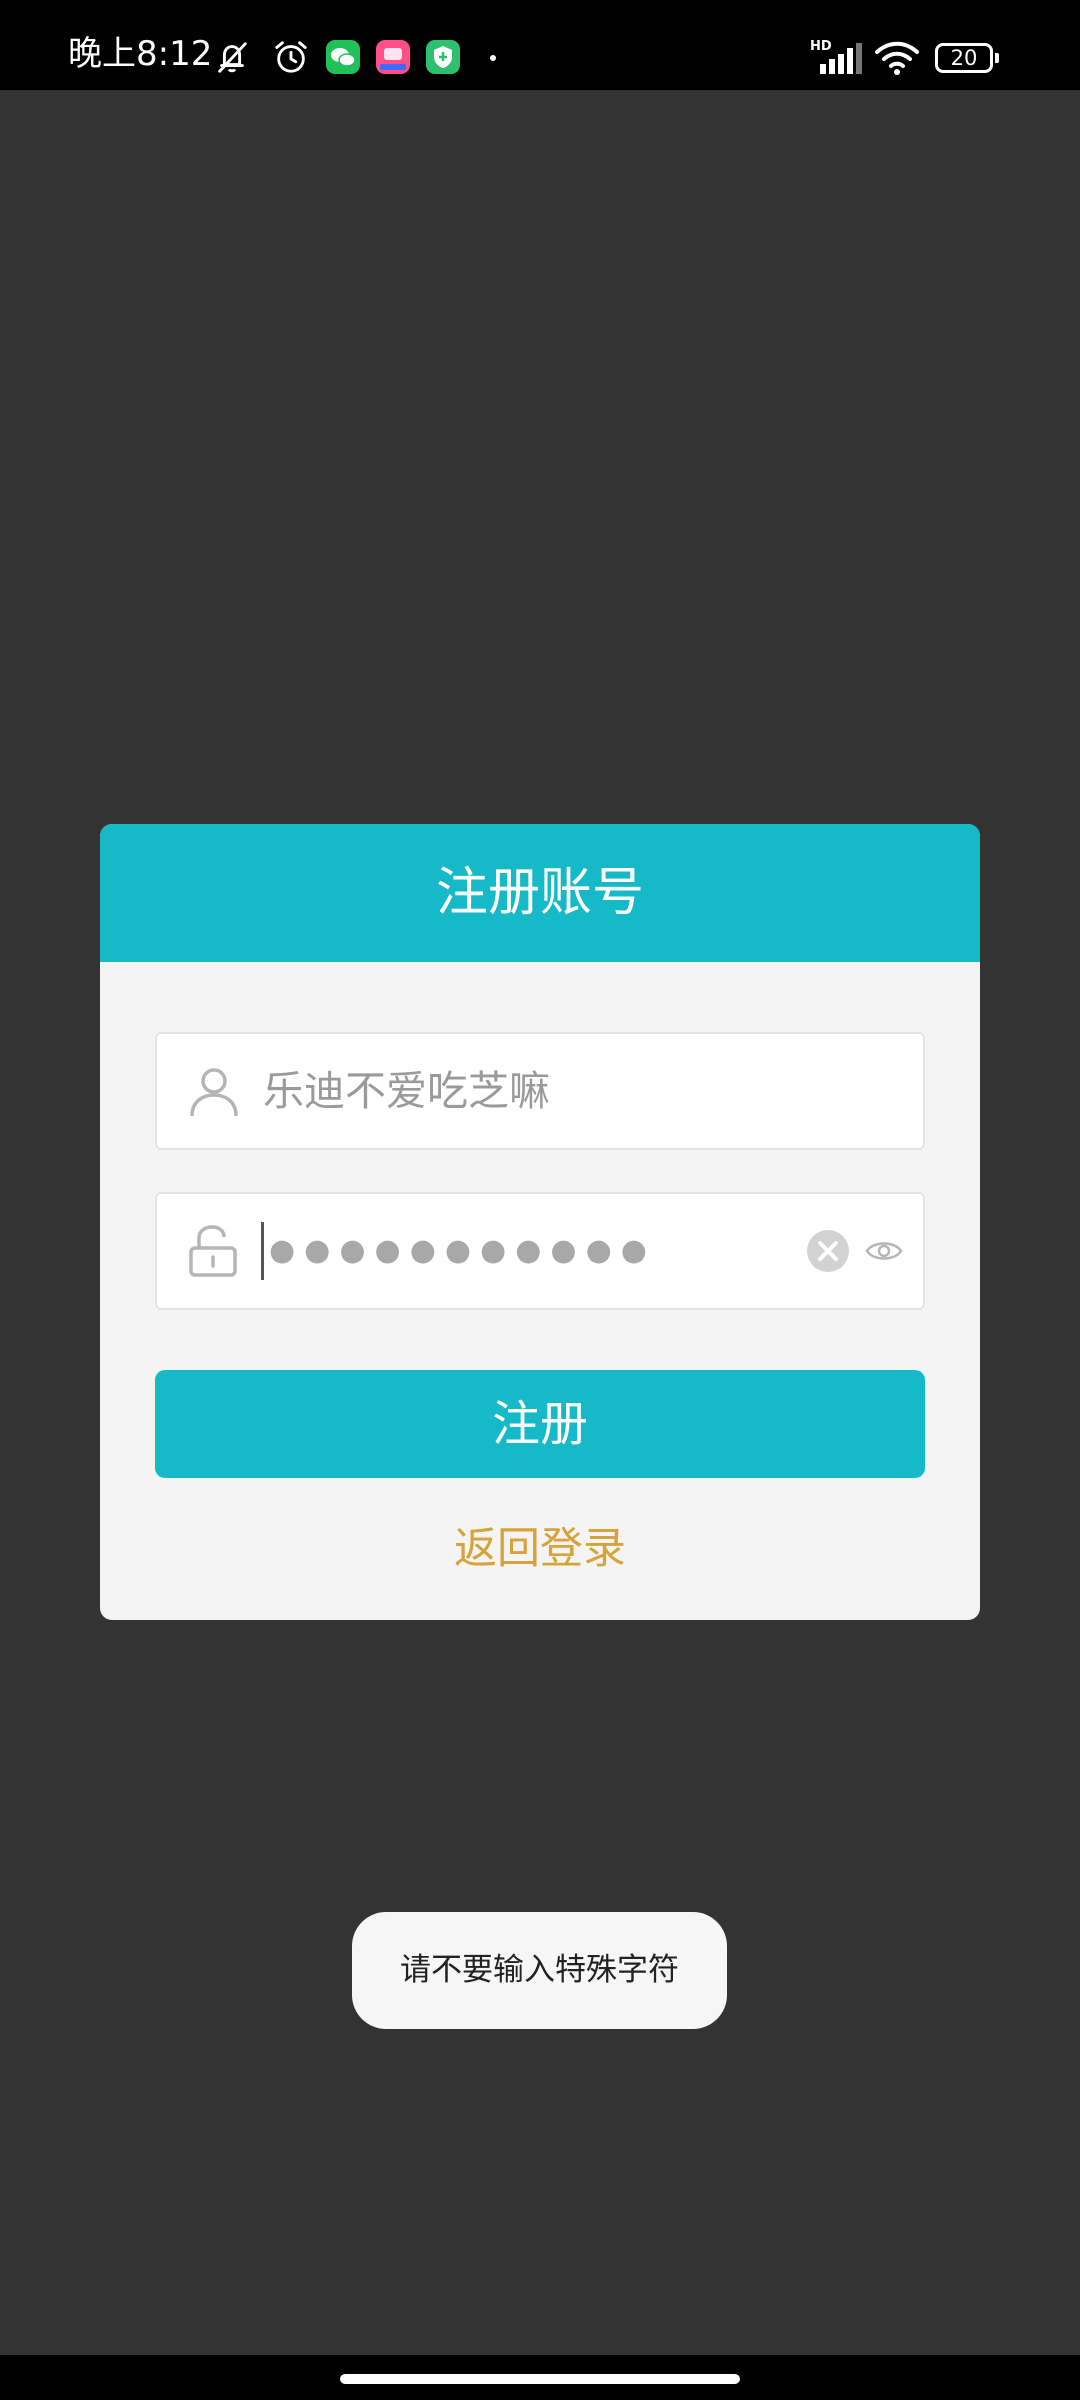 This screenshot has width=1080, height=2400. What do you see at coordinates (140, 54) in the screenshot?
I see `status-time: 晚上8:12` at bounding box center [140, 54].